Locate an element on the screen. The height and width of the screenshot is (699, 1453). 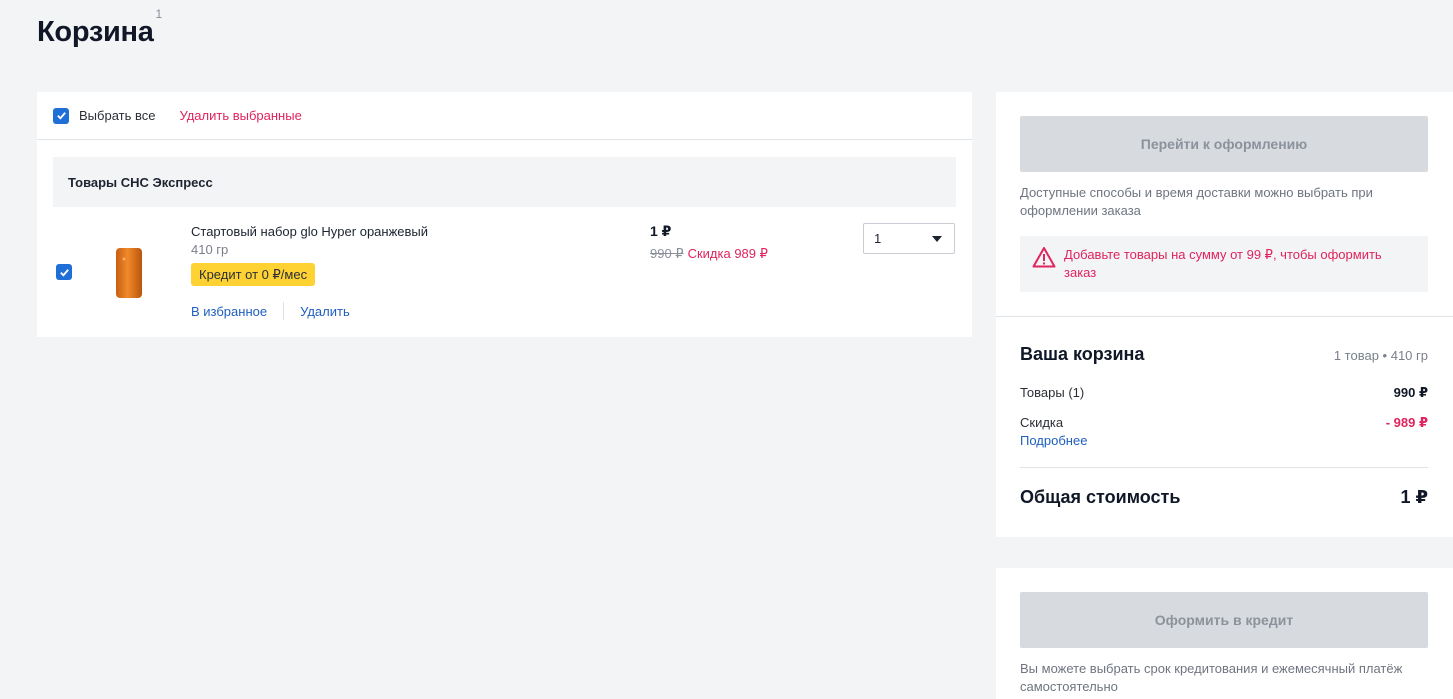
chevron-down-icon is located at coordinates (937, 238).